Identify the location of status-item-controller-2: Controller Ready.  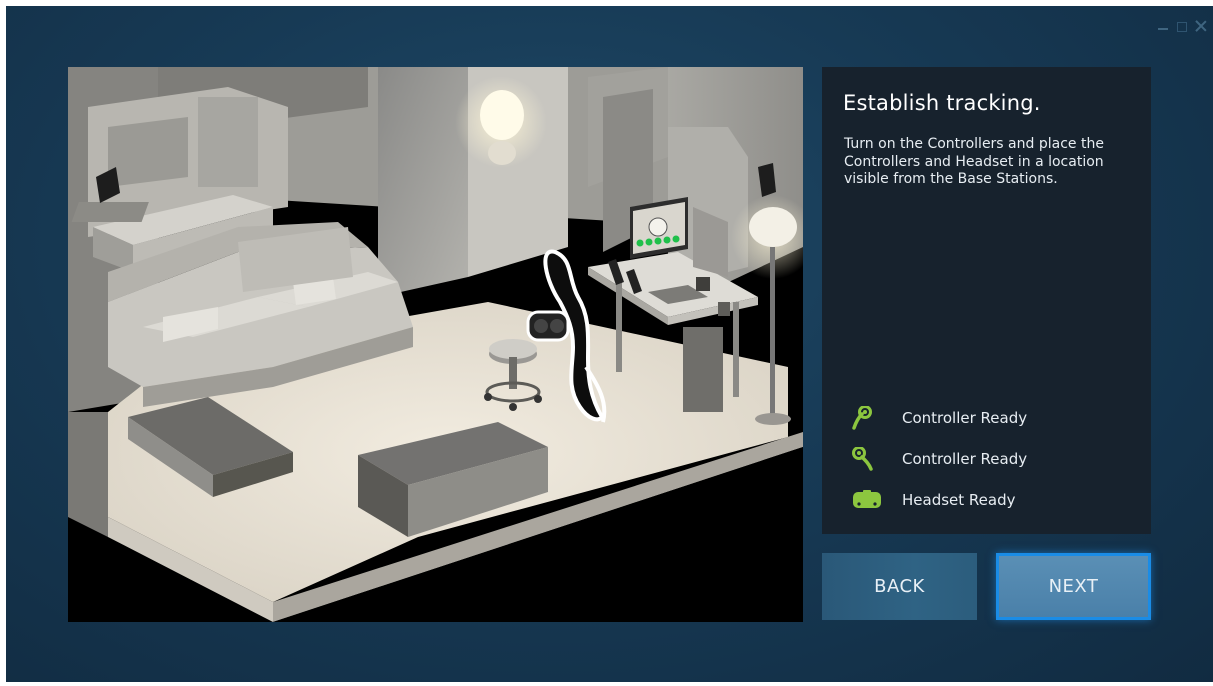
(939, 458).